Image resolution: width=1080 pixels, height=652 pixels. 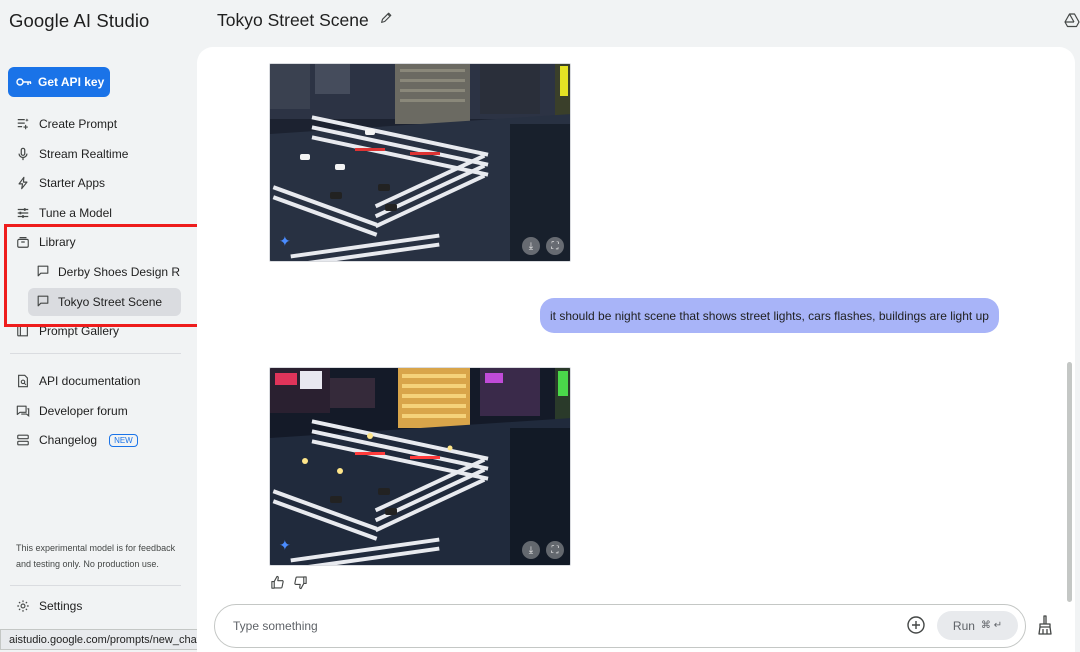 I want to click on add-circle-icon, so click(x=916, y=625).